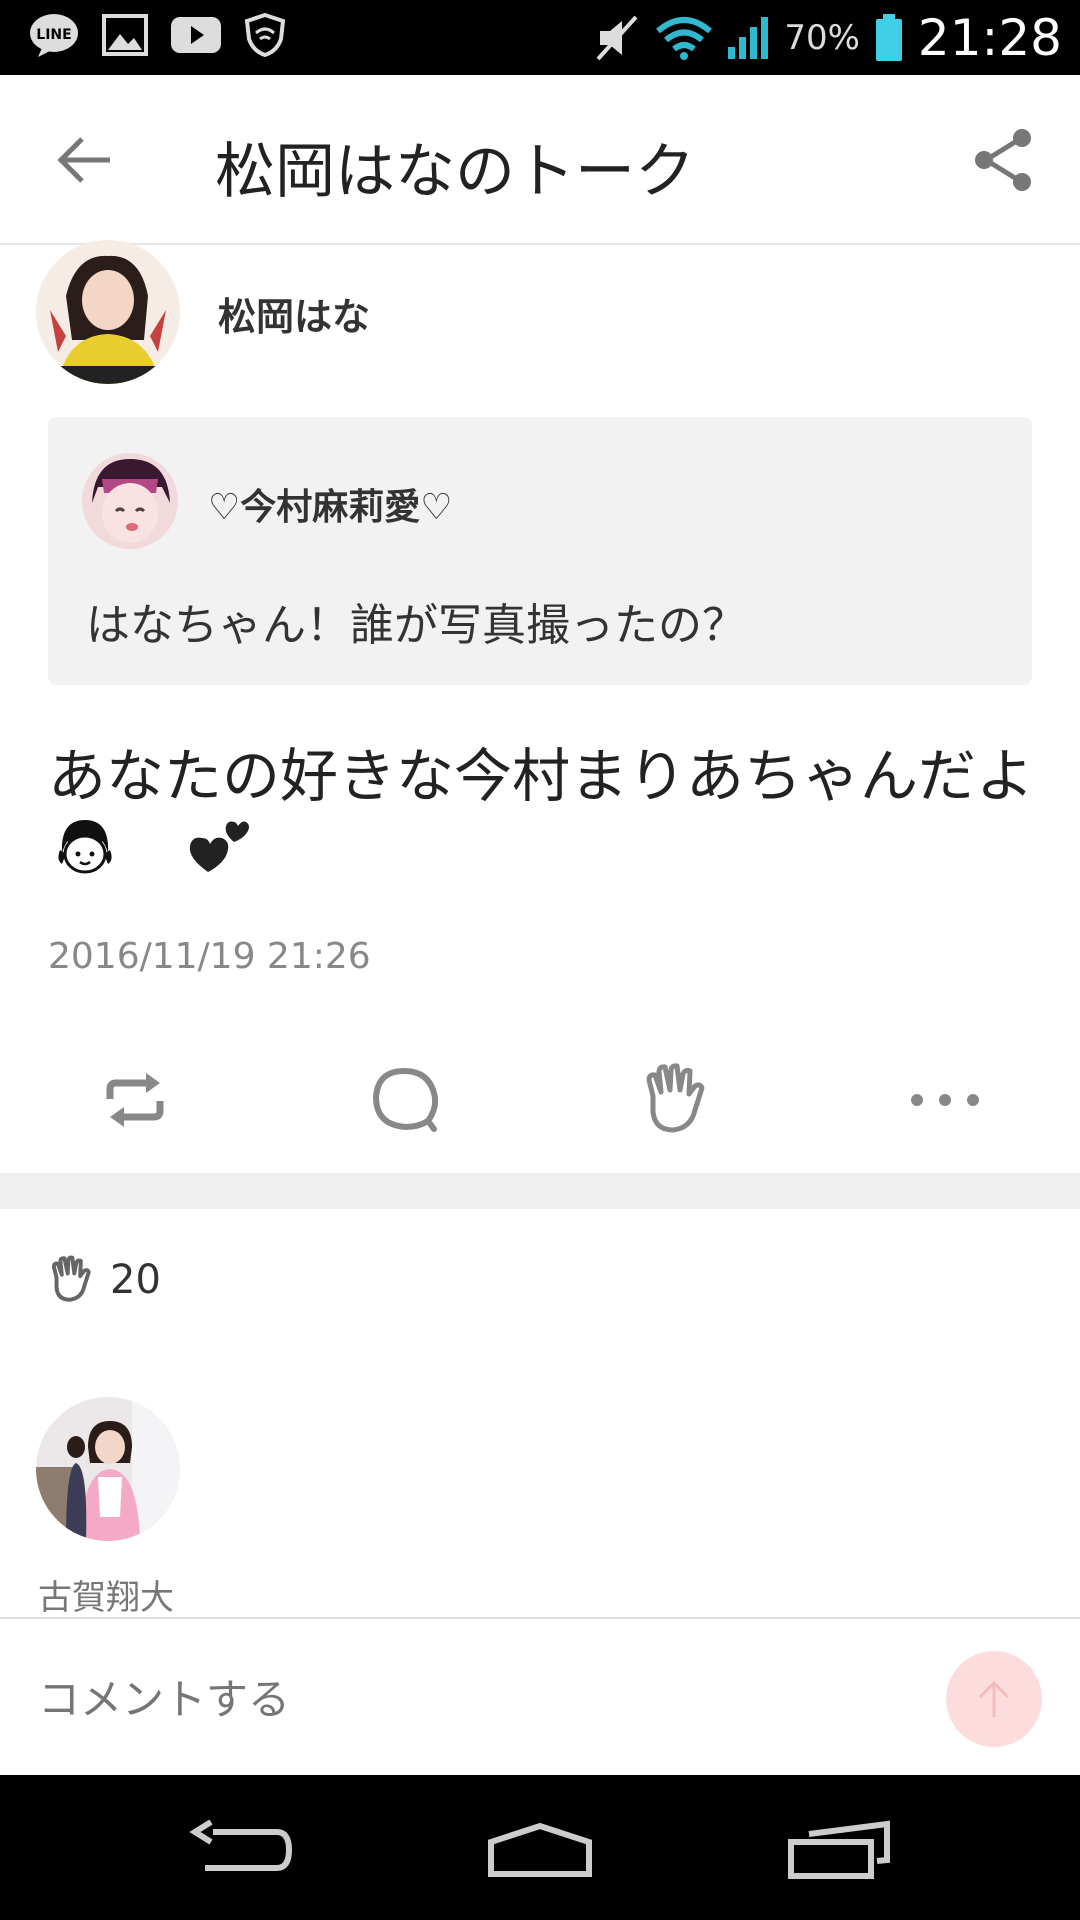 Image resolution: width=1080 pixels, height=1920 pixels. What do you see at coordinates (540, 1191) in the screenshot?
I see `section-divider` at bounding box center [540, 1191].